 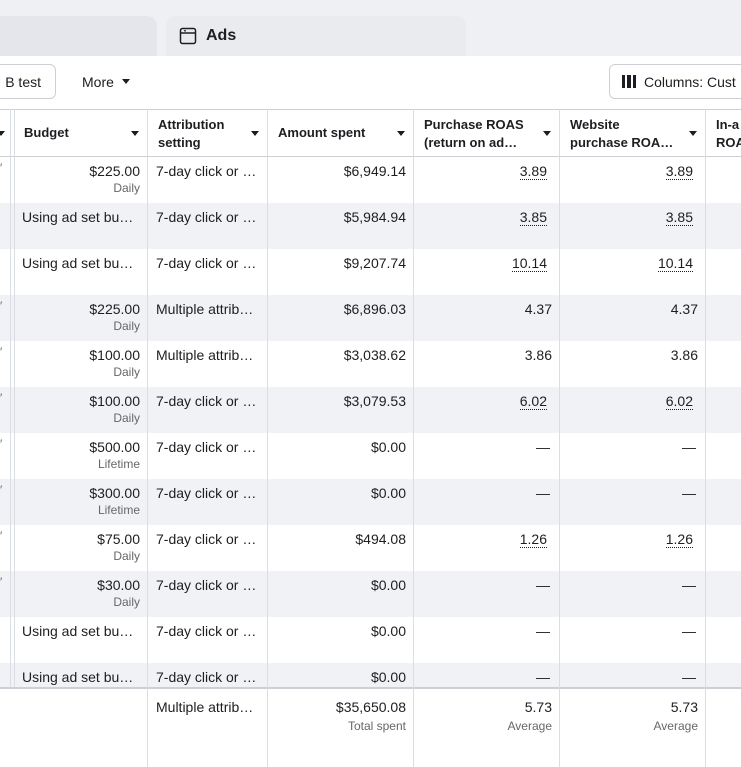 What do you see at coordinates (370, 502) in the screenshot?
I see `table-row: ′ $300.00 Lifetime 7-day click or … $0.00 — —` at bounding box center [370, 502].